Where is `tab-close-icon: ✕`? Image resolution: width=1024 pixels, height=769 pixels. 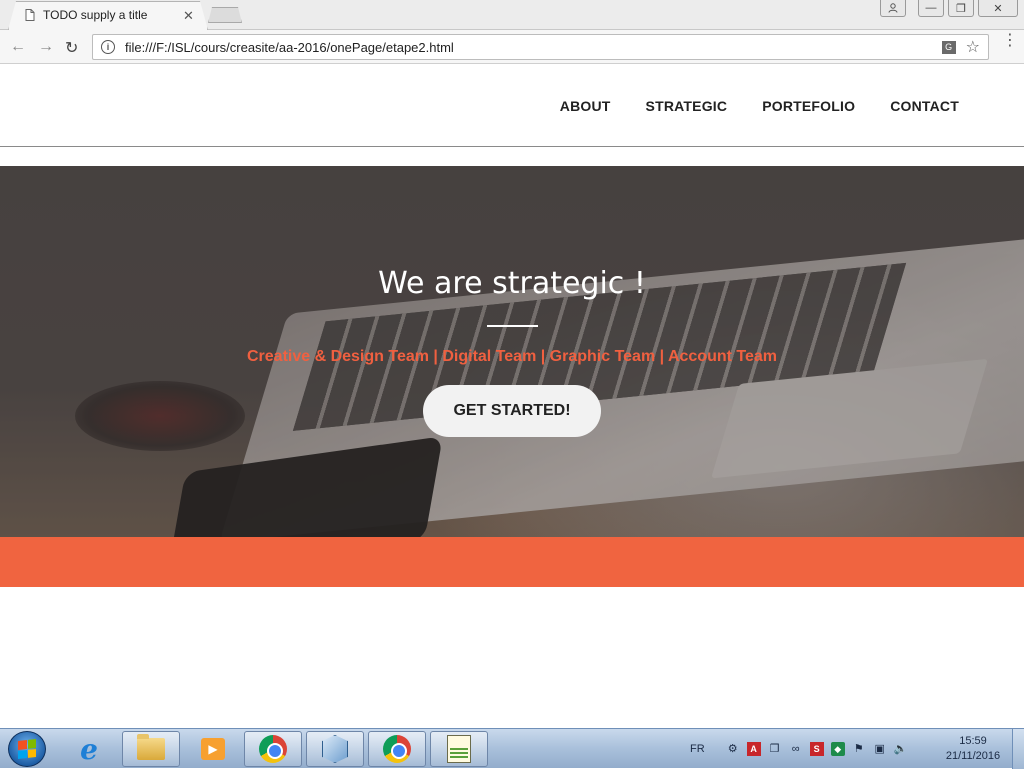 tab-close-icon: ✕ is located at coordinates (188, 16).